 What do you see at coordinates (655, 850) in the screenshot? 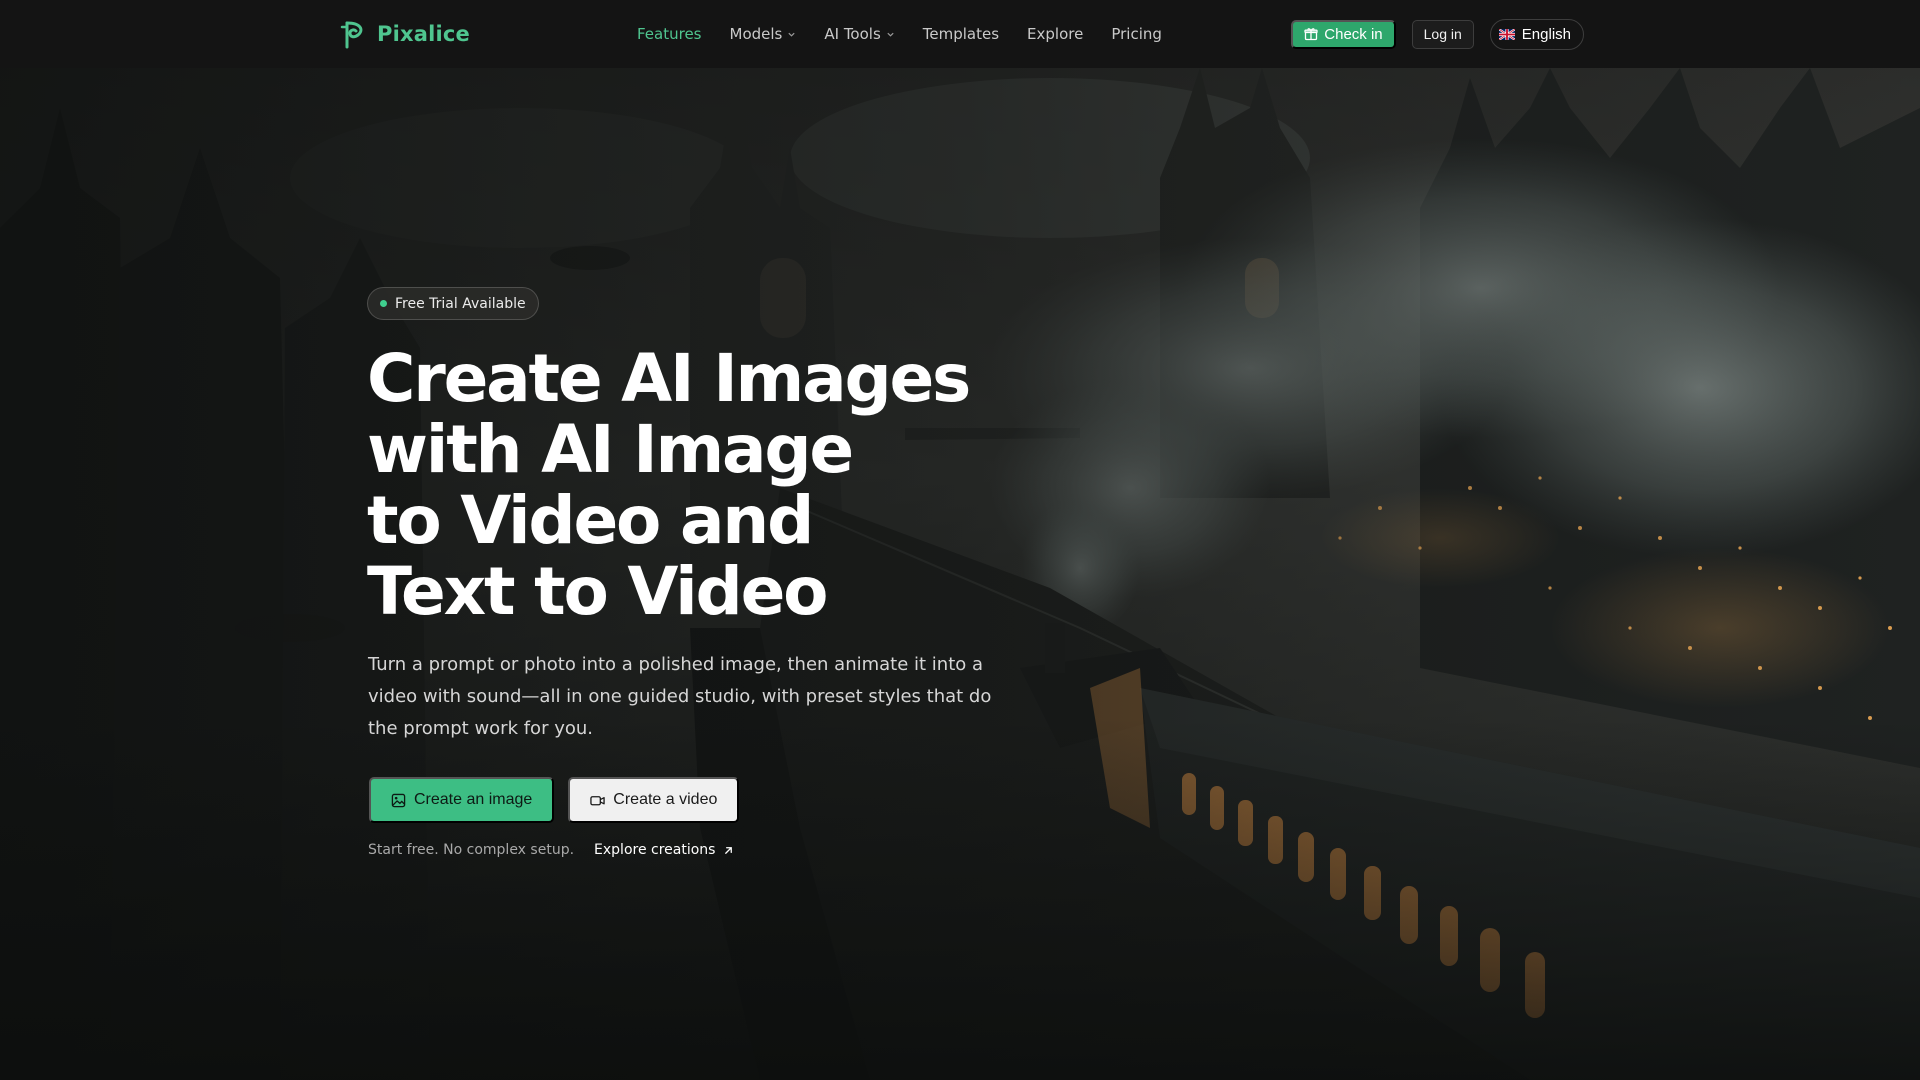
I see `explore-creations-label: Explore creations` at bounding box center [655, 850].